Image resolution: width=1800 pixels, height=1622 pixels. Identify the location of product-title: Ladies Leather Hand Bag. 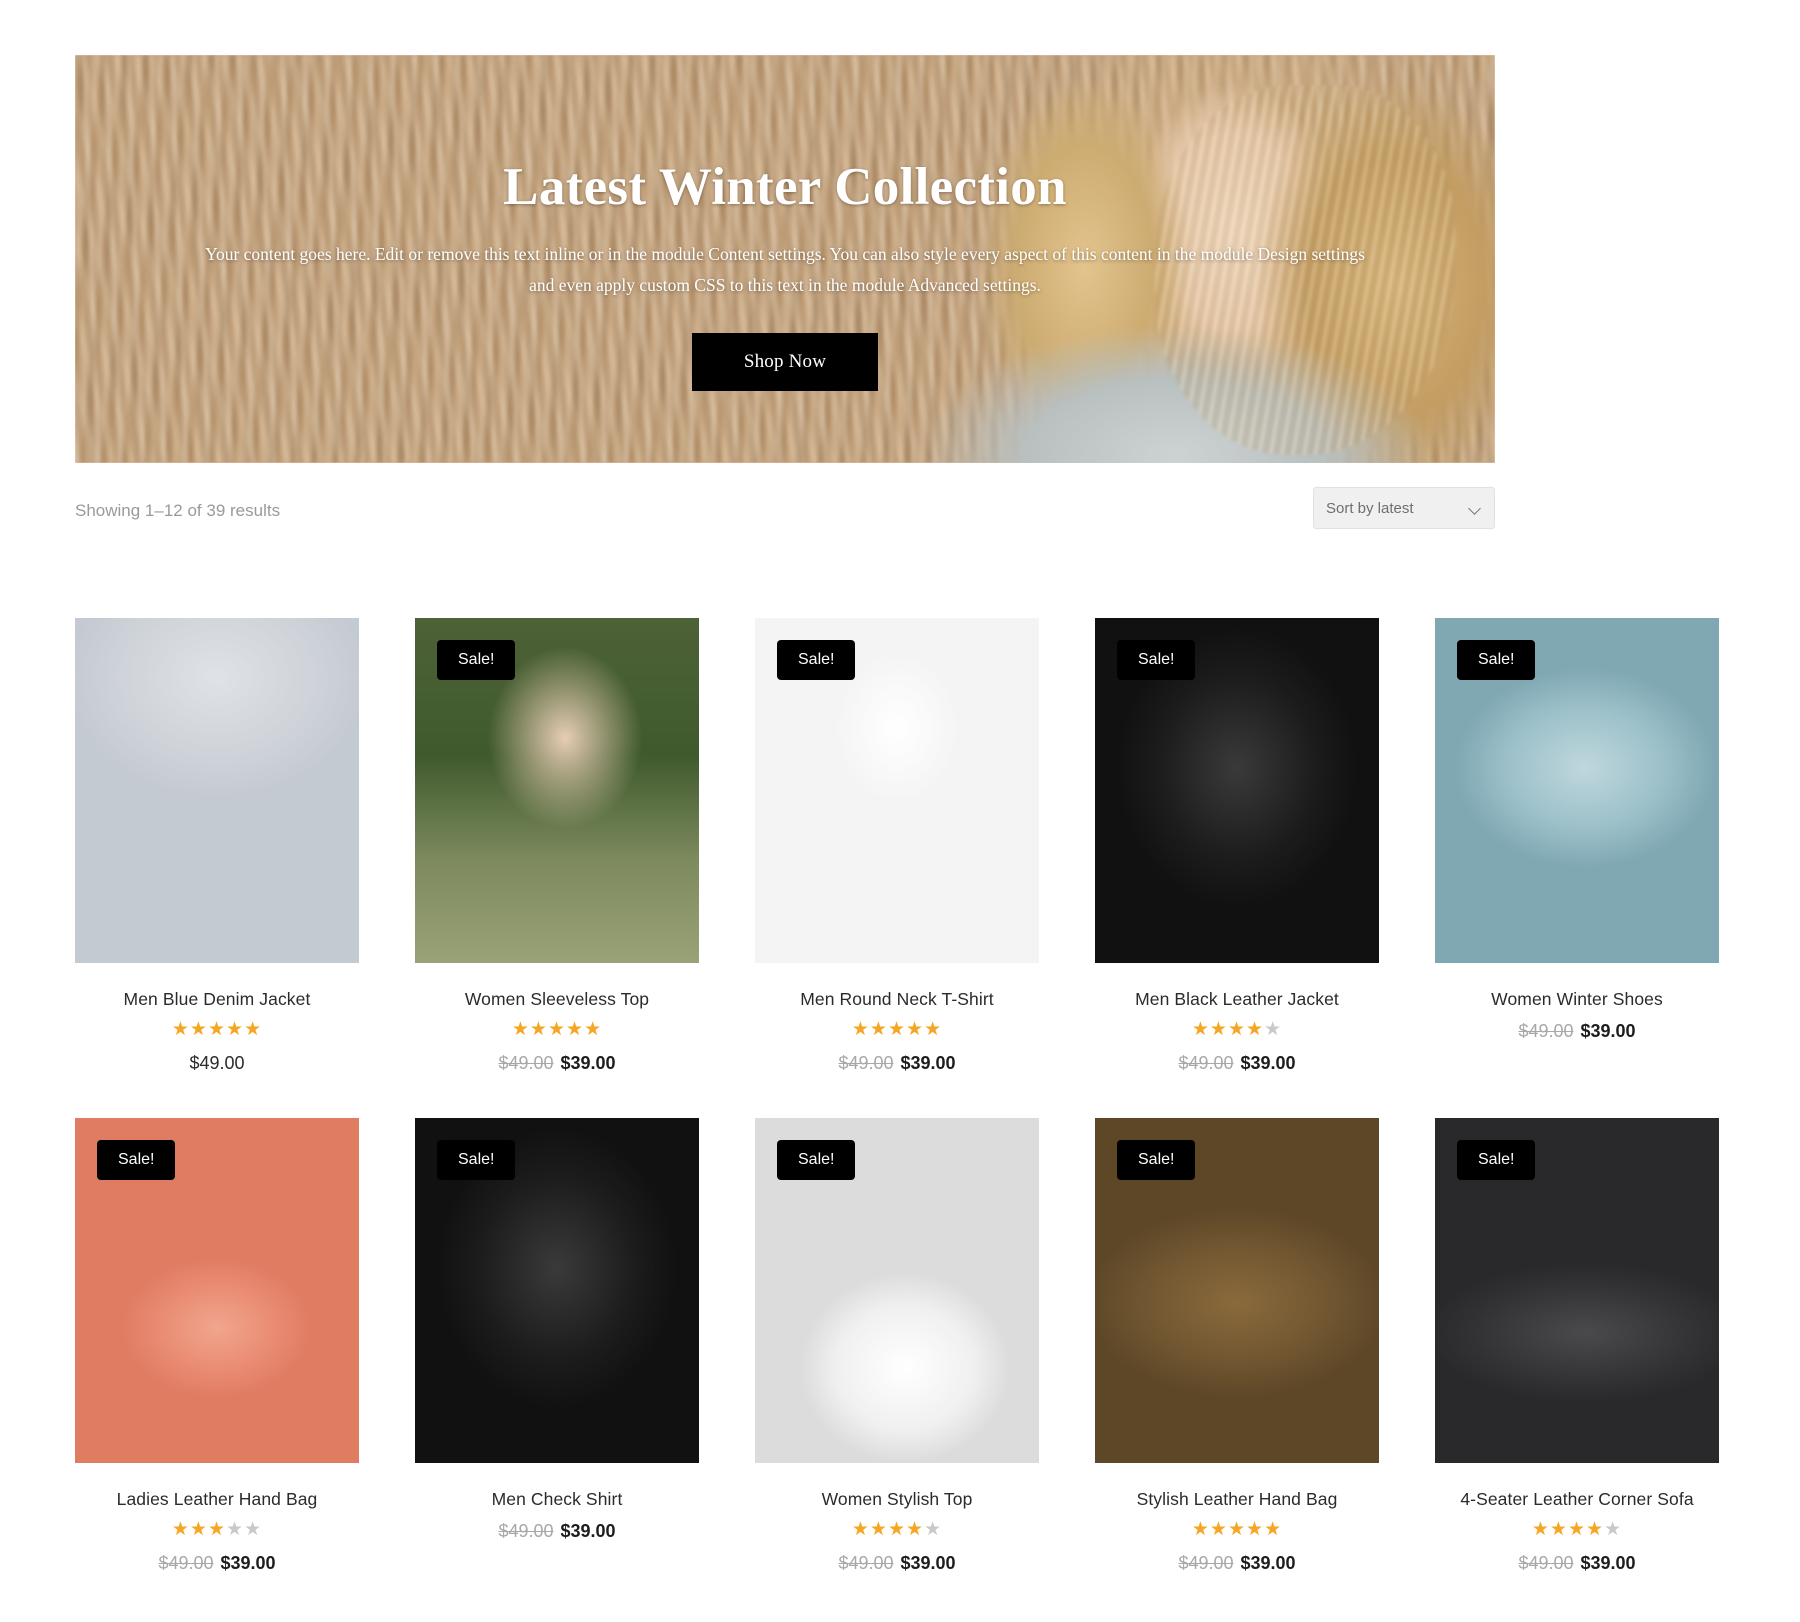
(217, 1499).